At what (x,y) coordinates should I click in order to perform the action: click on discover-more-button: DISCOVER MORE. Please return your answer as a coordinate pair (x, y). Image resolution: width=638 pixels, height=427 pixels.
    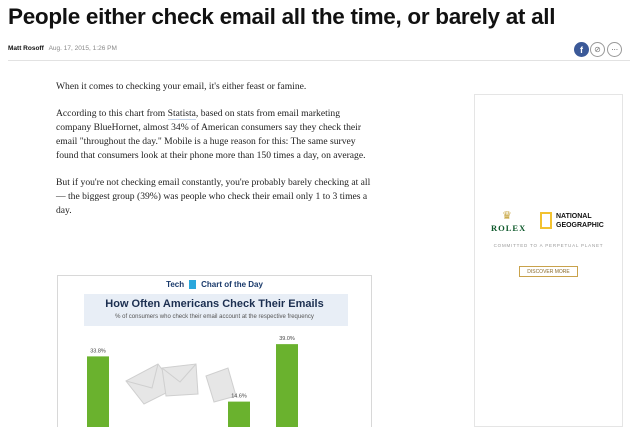
    Looking at the image, I should click on (548, 271).